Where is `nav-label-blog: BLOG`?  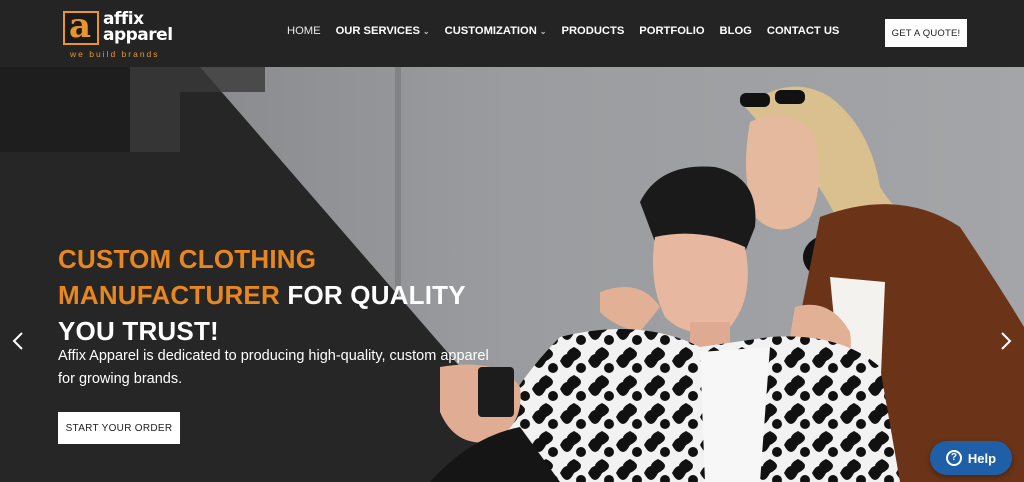
nav-label-blog: BLOG is located at coordinates (735, 31).